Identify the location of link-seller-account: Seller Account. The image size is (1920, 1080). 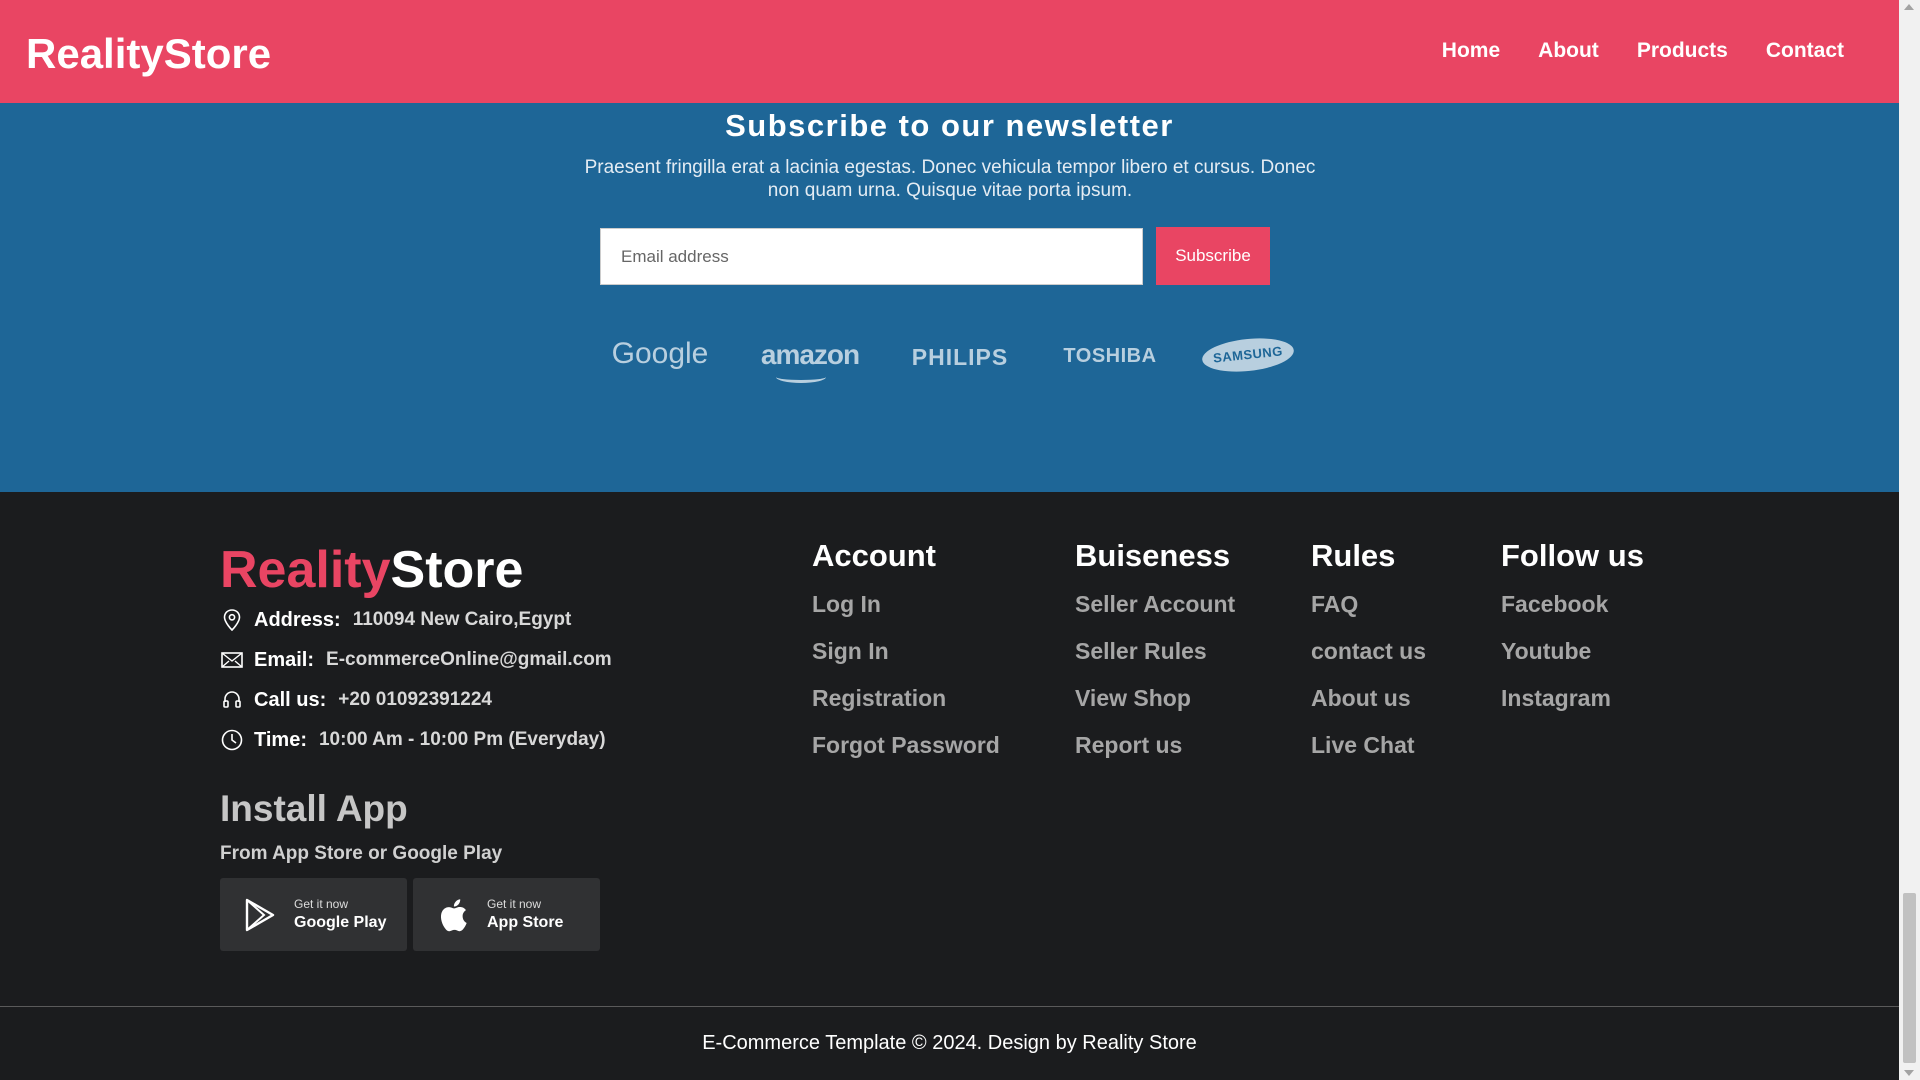
(1155, 604).